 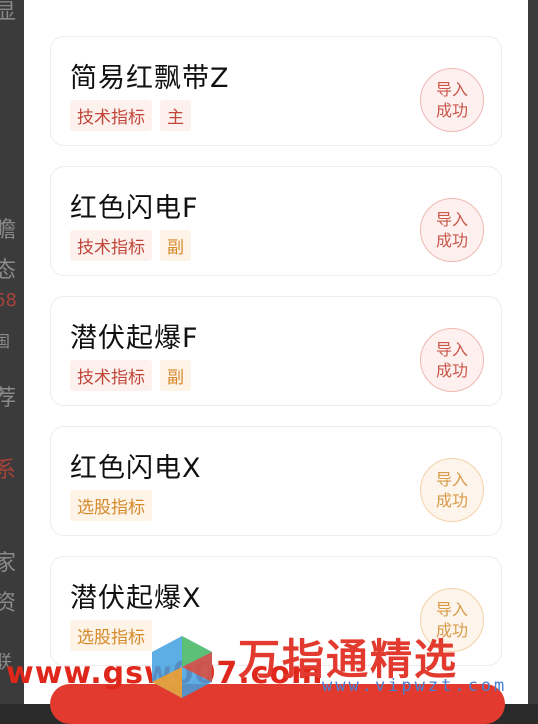 What do you see at coordinates (276, 91) in the screenshot?
I see `indicator-card: 简易红飘带Z 技术指标 主 导入 成功` at bounding box center [276, 91].